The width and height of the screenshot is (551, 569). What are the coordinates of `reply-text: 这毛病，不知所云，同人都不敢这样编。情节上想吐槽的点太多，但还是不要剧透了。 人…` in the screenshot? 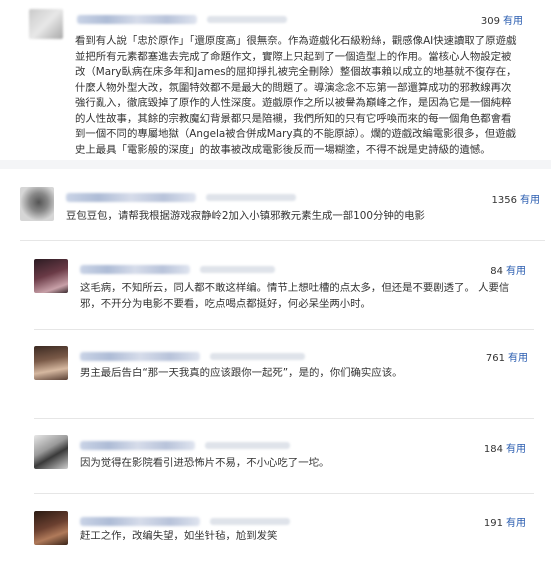 It's located at (295, 296).